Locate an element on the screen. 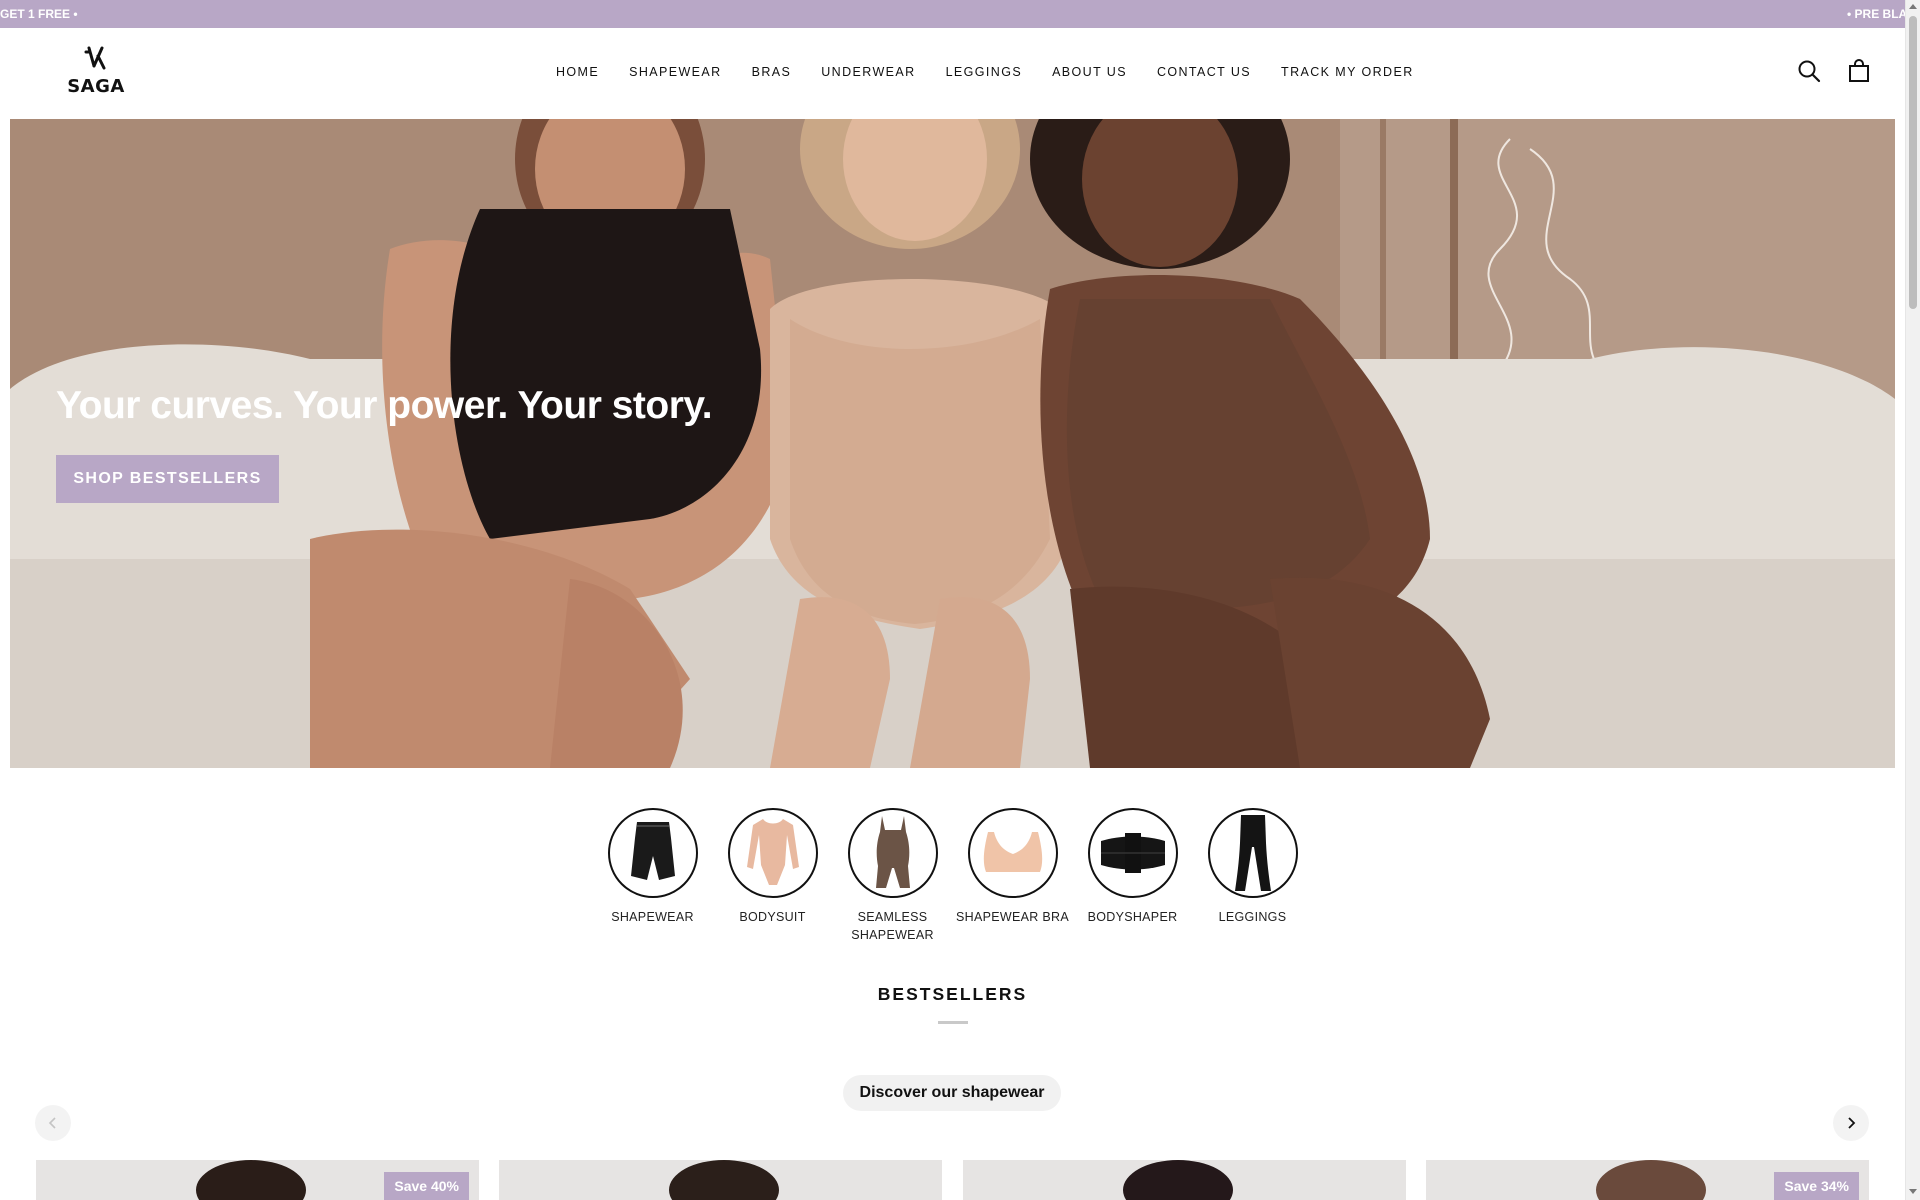  category-bodyshaper: BODYSHAPER is located at coordinates (1133, 876).